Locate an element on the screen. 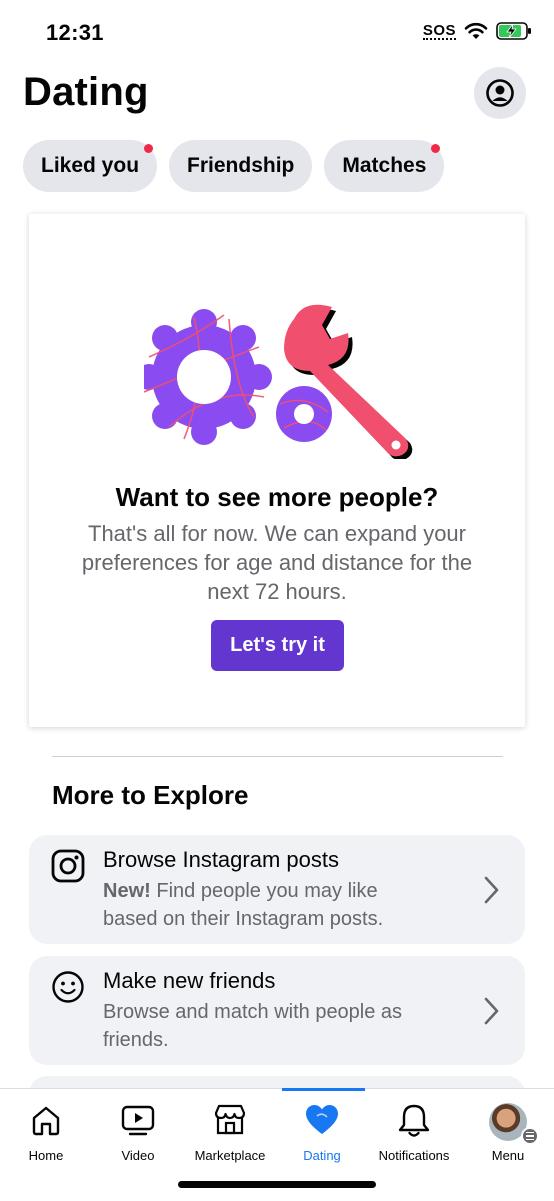 The image size is (554, 1201). home-indicator is located at coordinates (277, 1184).